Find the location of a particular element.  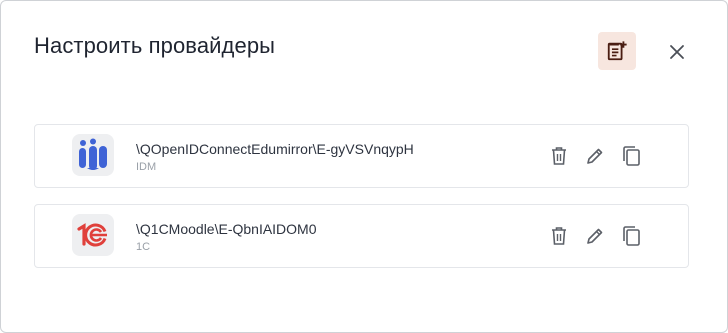

idm-logo is located at coordinates (93, 155).